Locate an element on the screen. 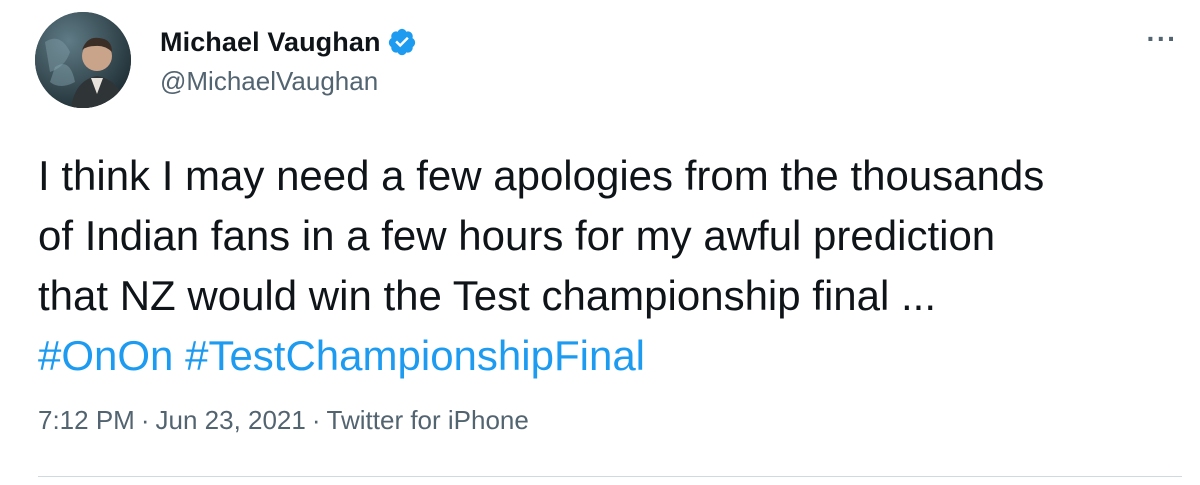 This screenshot has height=485, width=1200. tweet-author: Michael Vaughan @MichaelVaughan is located at coordinates (288, 60).